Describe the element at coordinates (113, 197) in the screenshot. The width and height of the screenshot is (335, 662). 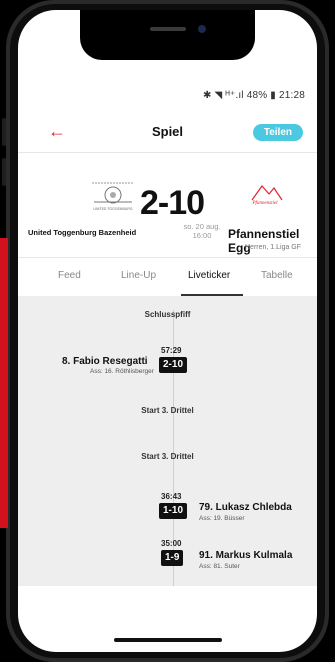
I see `home-team-logo: UNITED TOGGENBURG` at that location.